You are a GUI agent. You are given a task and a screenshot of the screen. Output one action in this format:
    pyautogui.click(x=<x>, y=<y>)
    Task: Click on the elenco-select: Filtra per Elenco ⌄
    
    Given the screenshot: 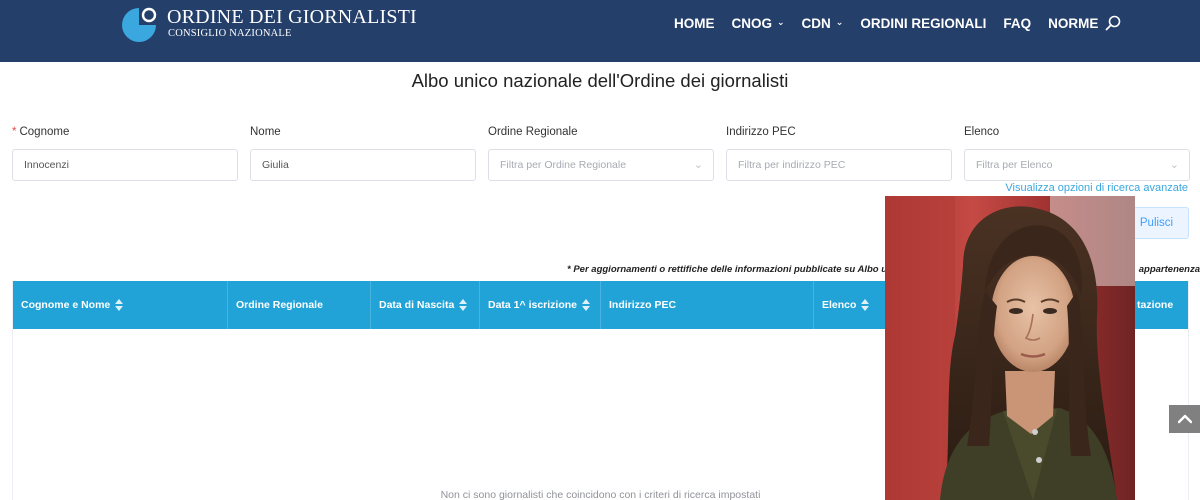 What is the action you would take?
    pyautogui.click(x=1077, y=165)
    